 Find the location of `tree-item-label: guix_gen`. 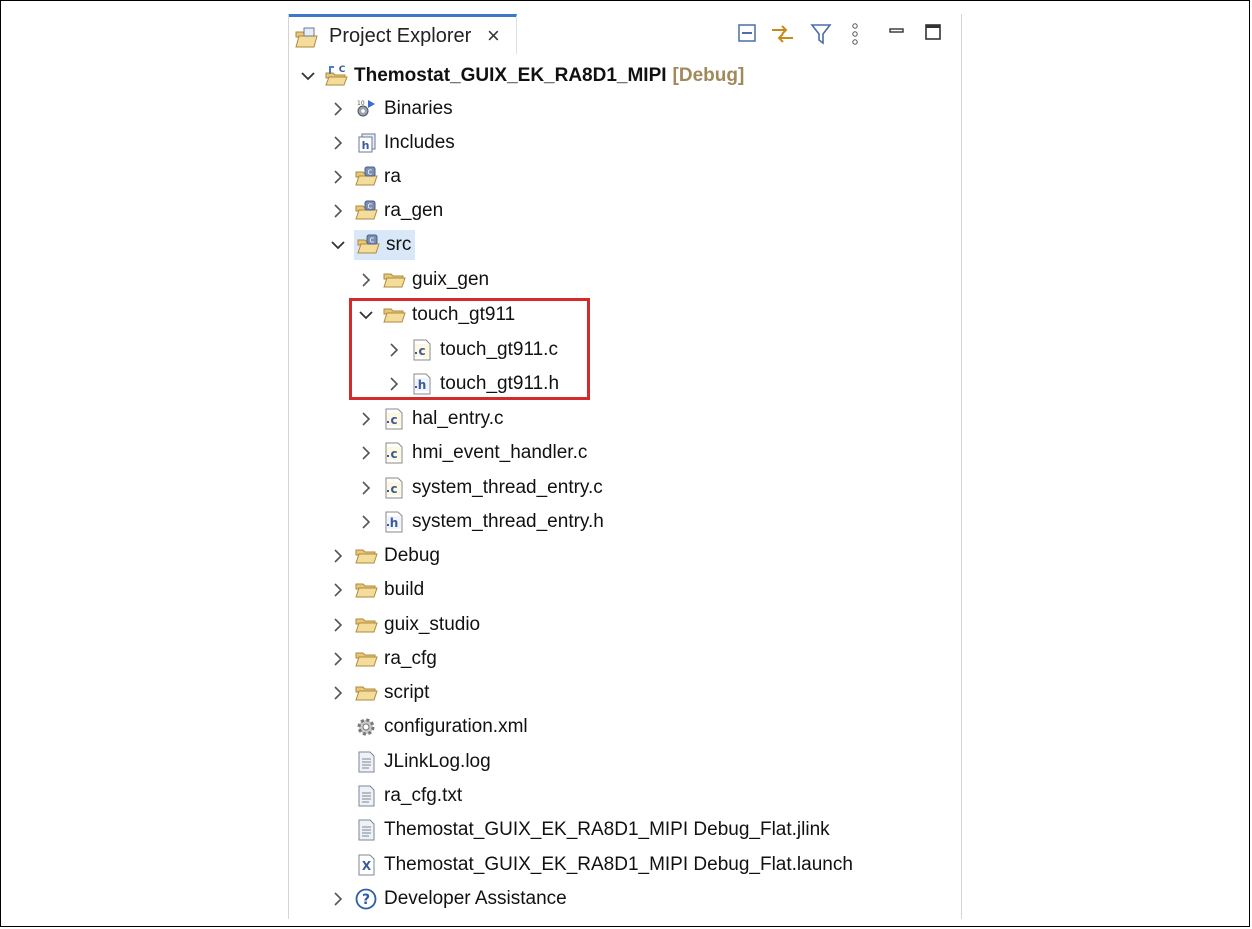

tree-item-label: guix_gen is located at coordinates (451, 279).